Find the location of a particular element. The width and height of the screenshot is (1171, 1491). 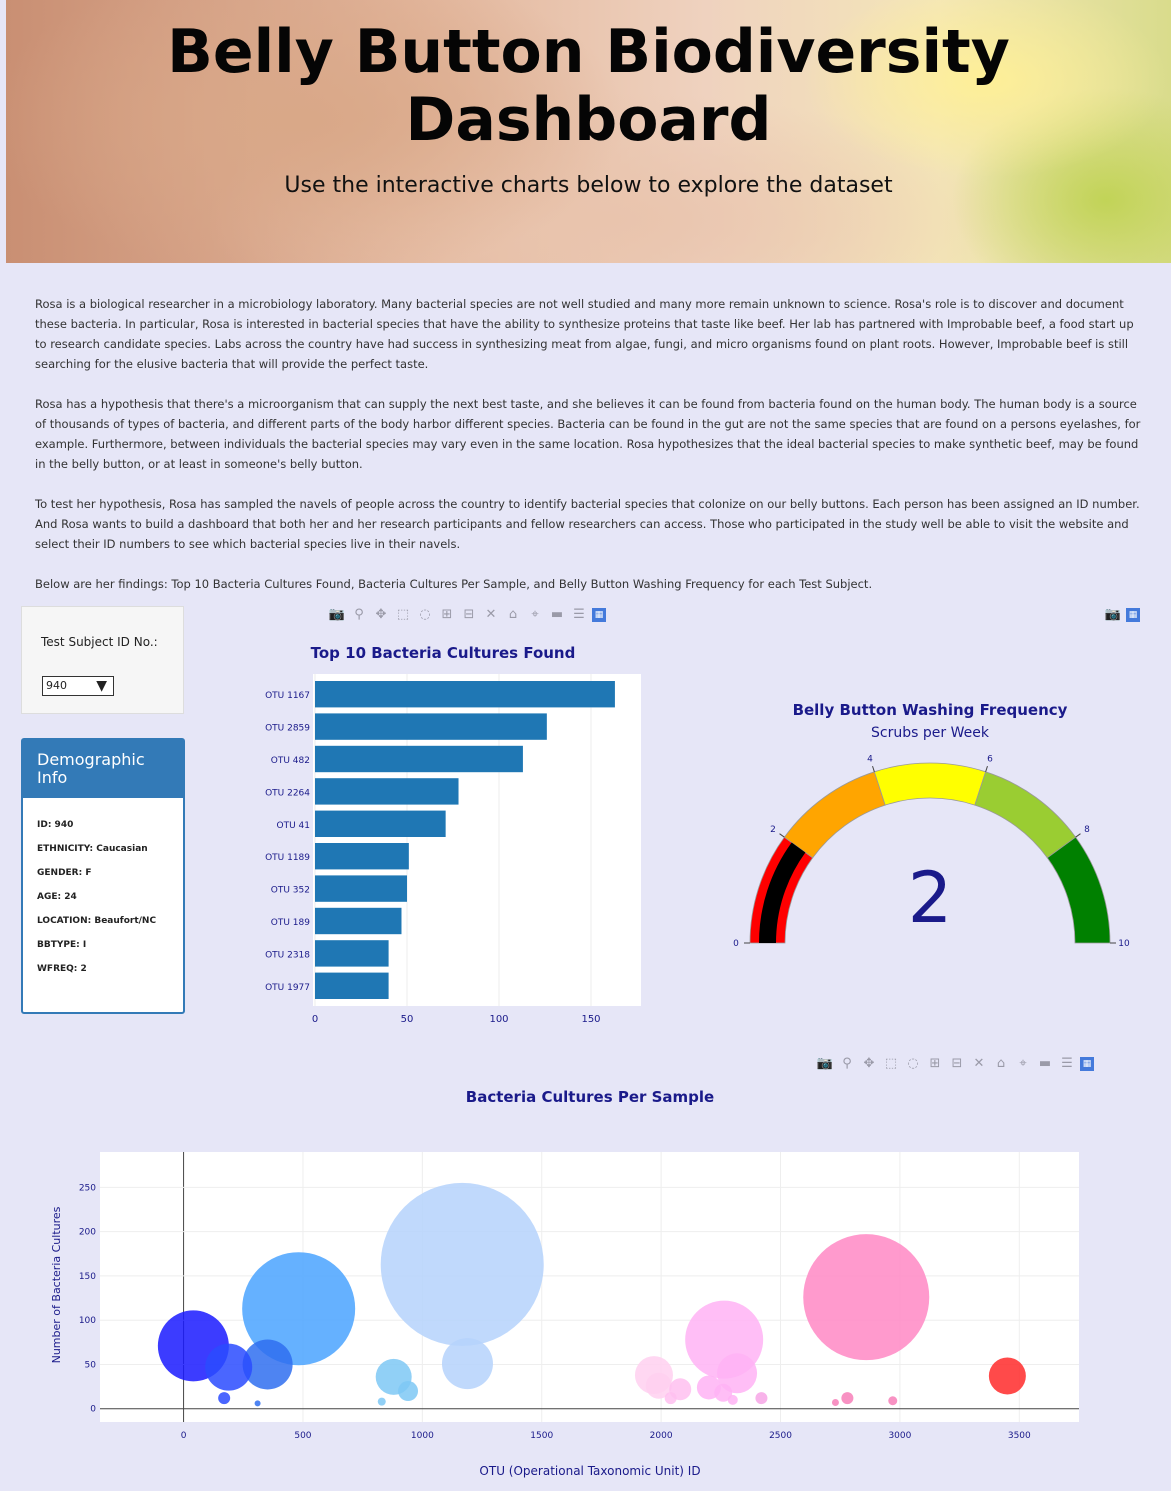

gauge-tick-label: 6 is located at coordinates (990, 759).